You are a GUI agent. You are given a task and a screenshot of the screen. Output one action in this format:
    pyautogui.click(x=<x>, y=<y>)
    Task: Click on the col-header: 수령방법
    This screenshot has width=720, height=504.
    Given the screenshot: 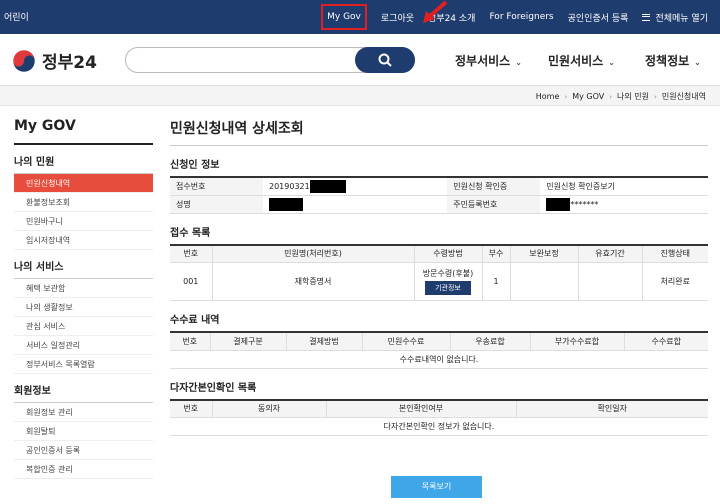 What is the action you would take?
    pyautogui.click(x=447, y=253)
    